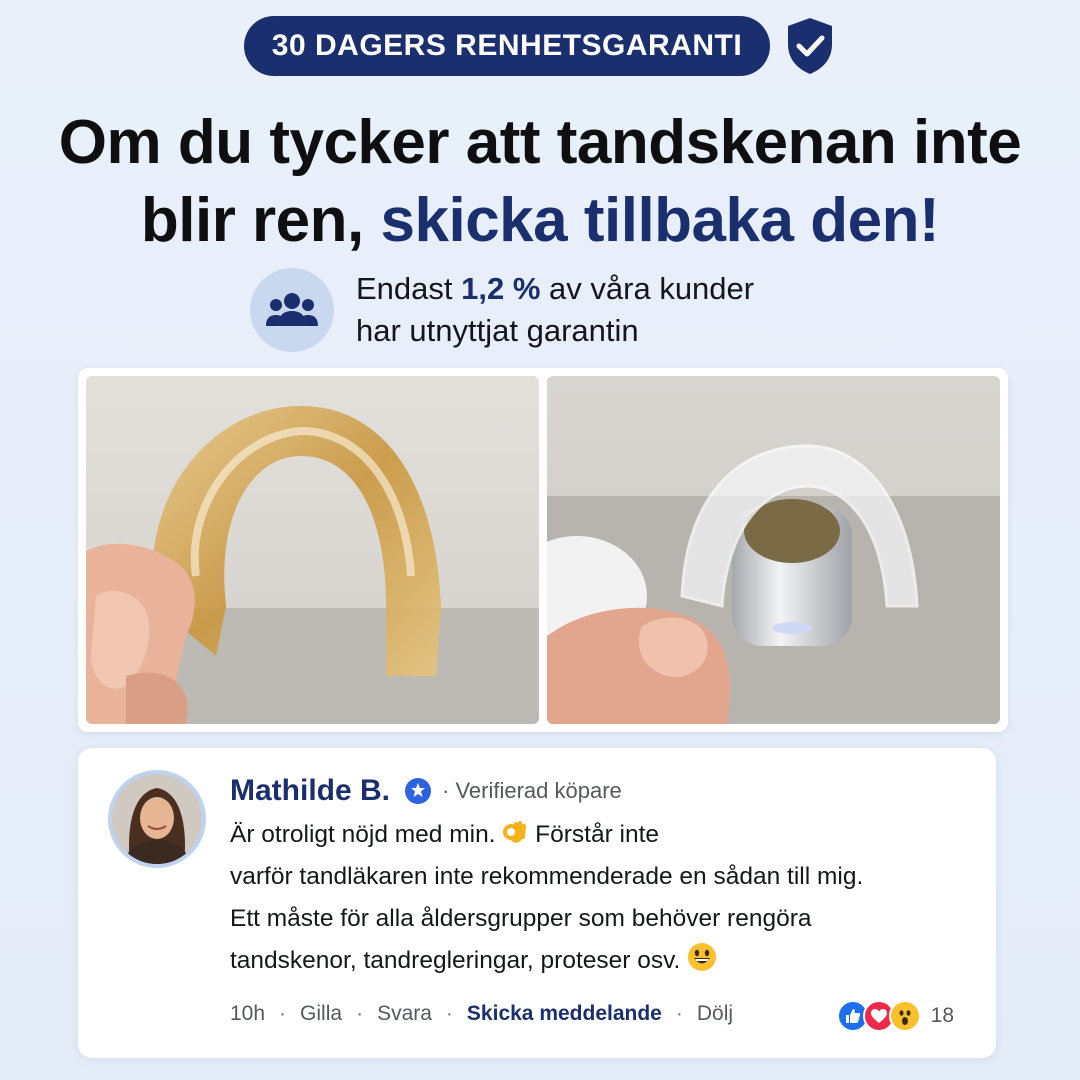  I want to click on headline-plain: blir ren,, so click(252, 220).